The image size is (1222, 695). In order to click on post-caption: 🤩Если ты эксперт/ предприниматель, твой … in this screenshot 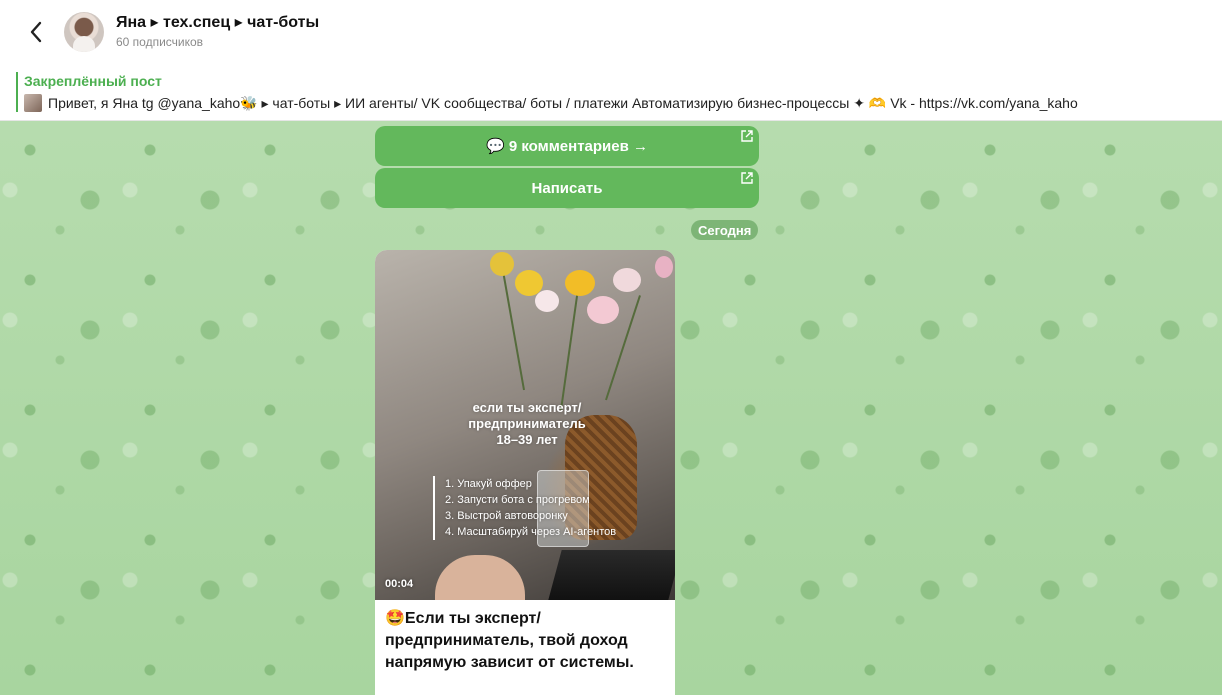, I will do `click(525, 641)`.